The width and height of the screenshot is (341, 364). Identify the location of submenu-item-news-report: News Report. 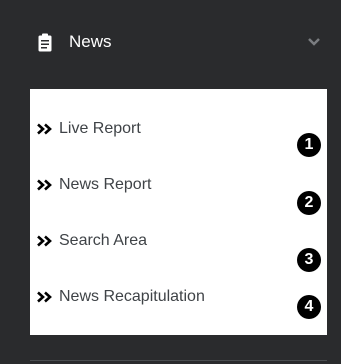
(93, 185).